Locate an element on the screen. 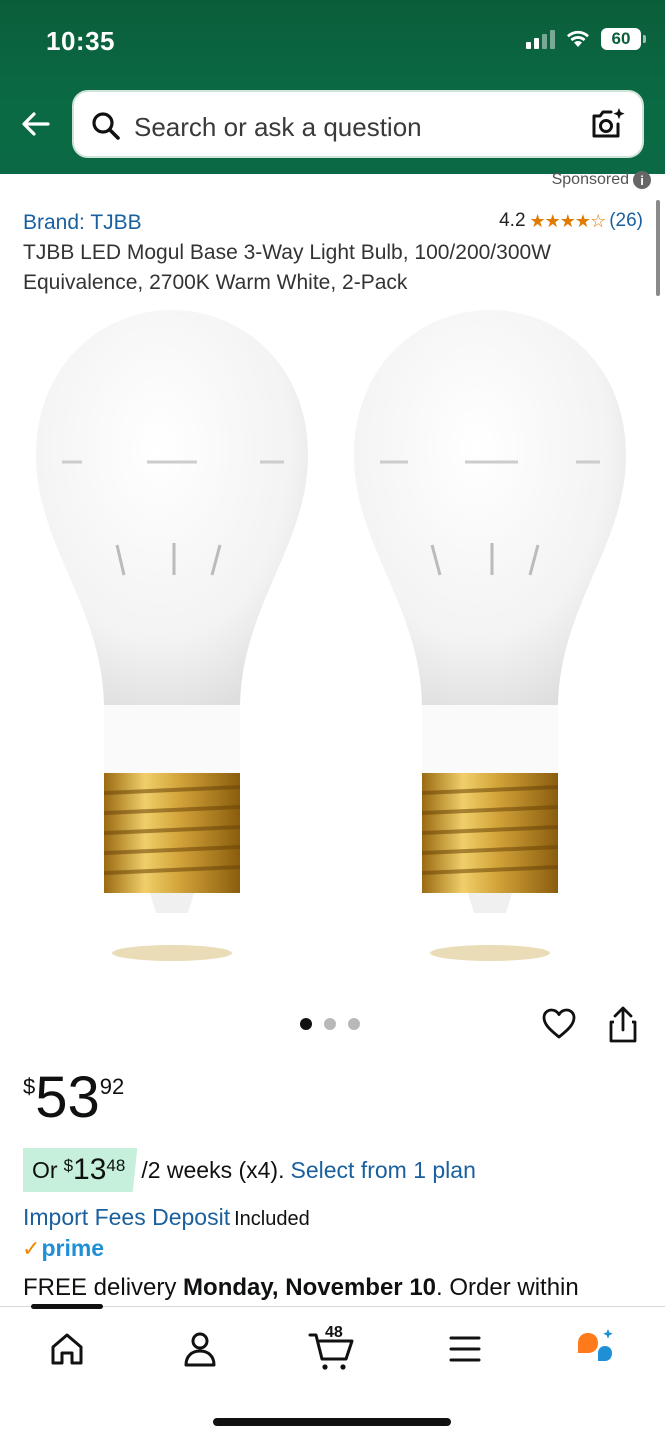  home-indicator is located at coordinates (332, 1422).